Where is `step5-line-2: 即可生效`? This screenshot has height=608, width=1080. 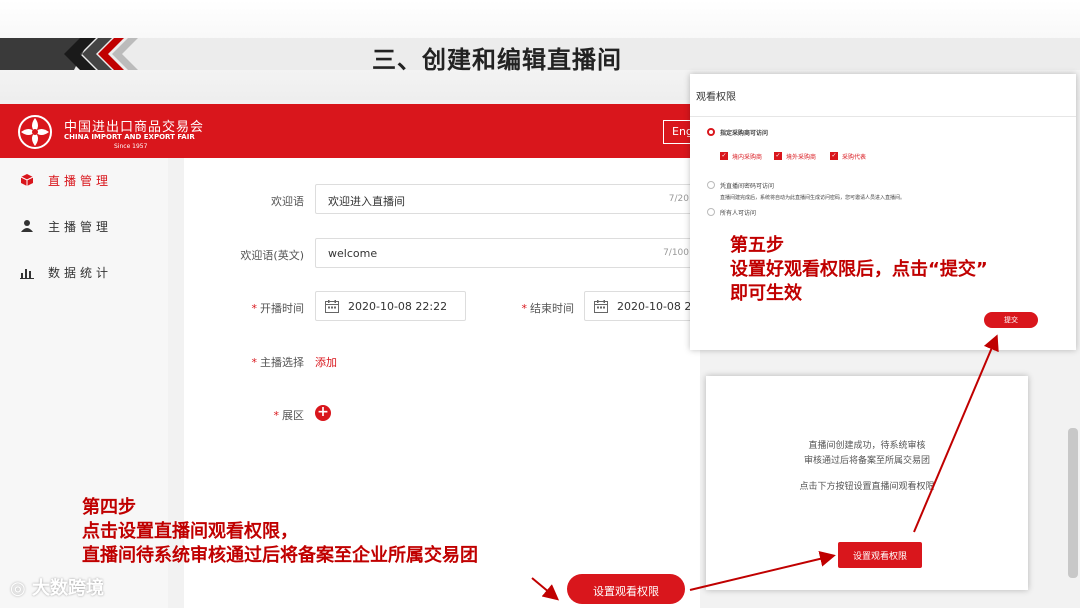
step5-line-2: 即可生效 is located at coordinates (766, 293).